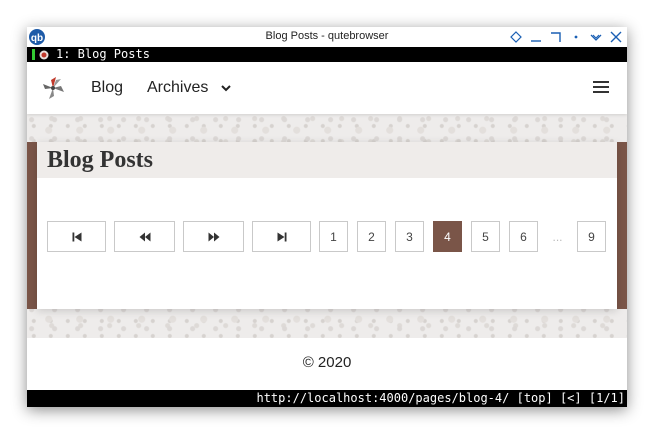 The image size is (654, 434). I want to click on accent-bar-right, so click(622, 225).